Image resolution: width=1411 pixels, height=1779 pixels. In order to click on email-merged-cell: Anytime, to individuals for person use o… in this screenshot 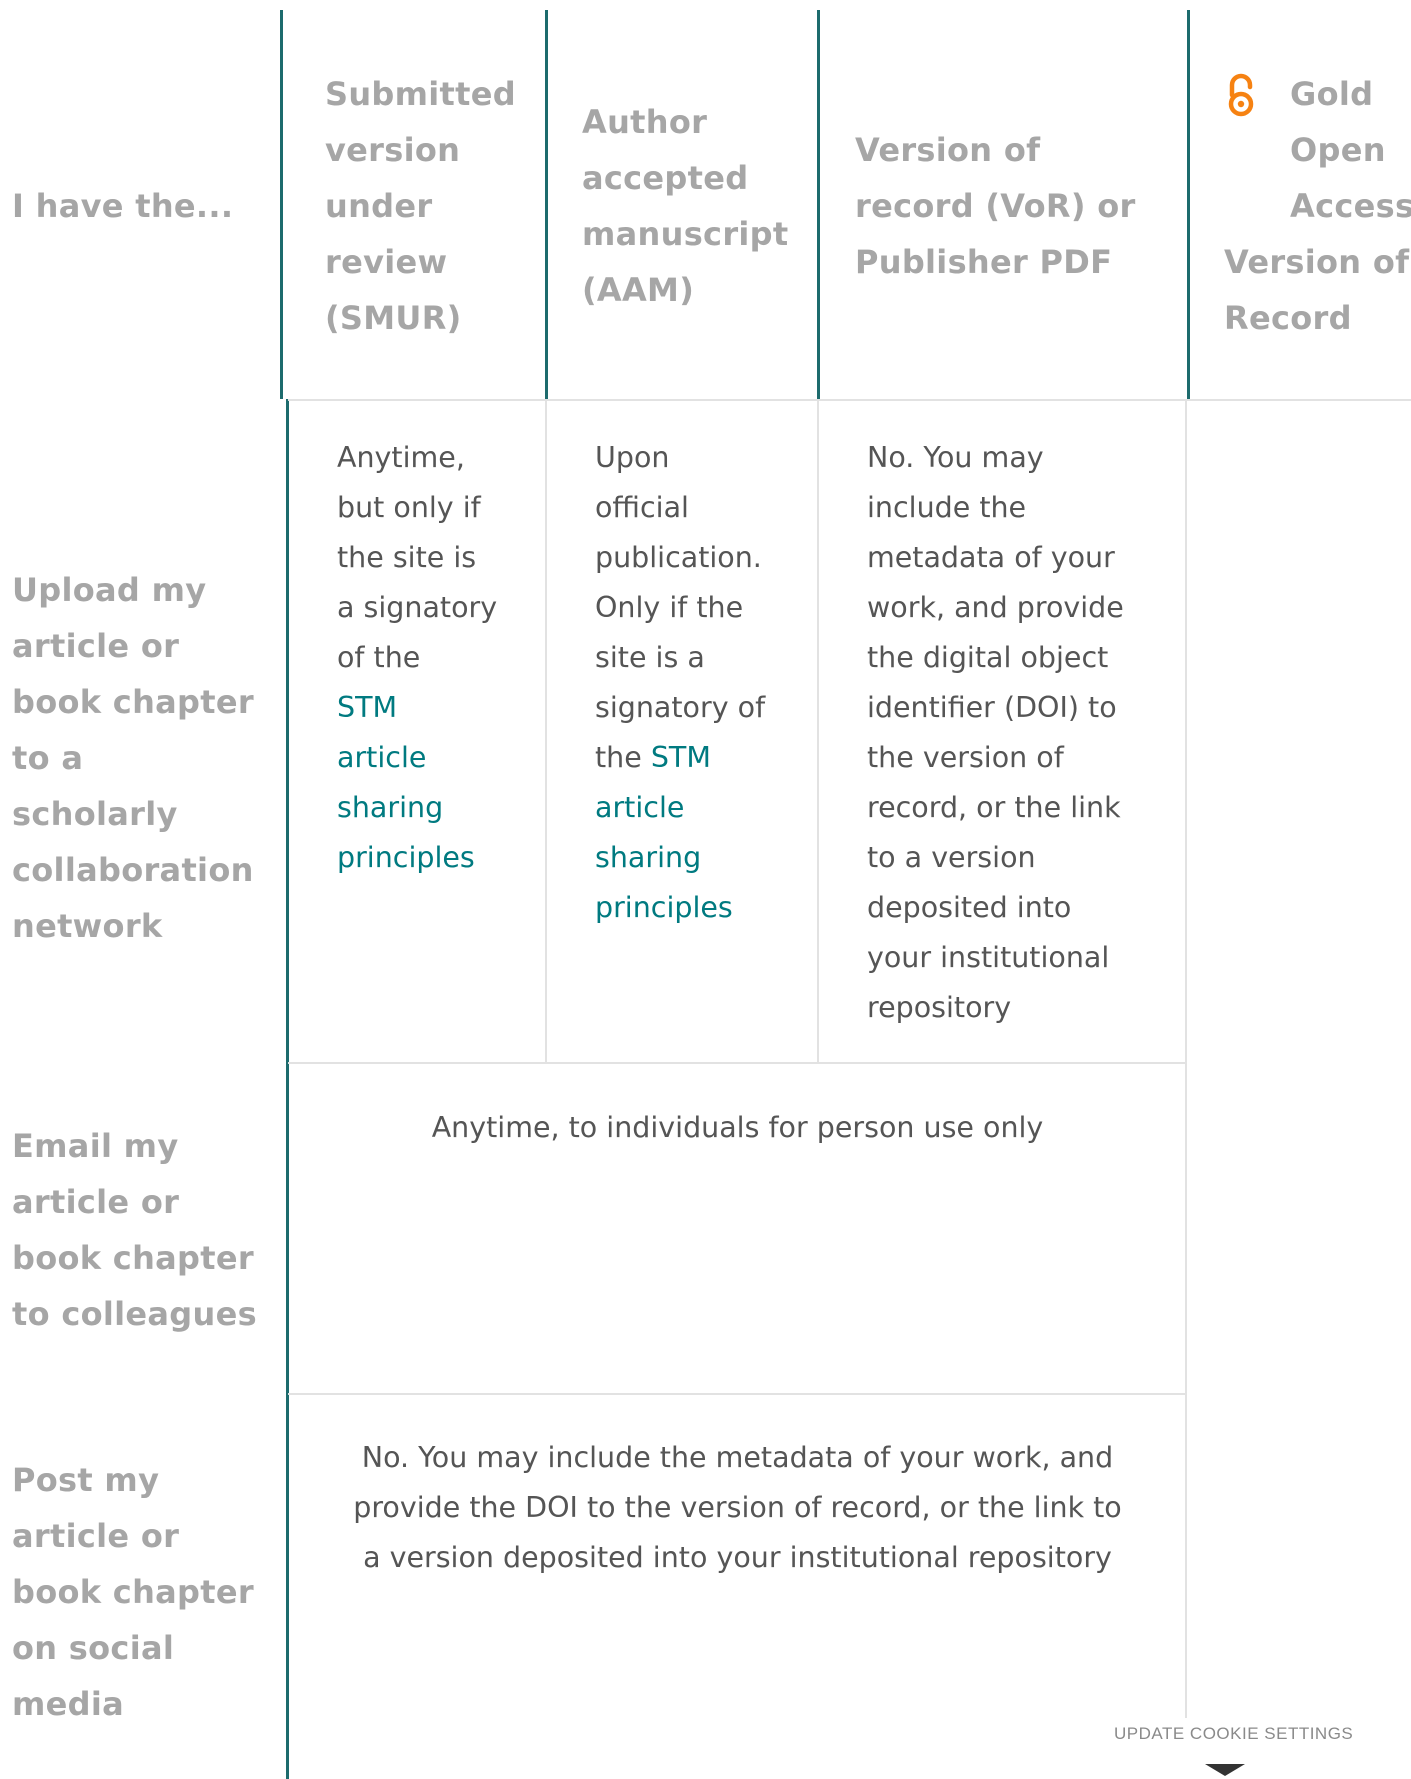, I will do `click(737, 1127)`.